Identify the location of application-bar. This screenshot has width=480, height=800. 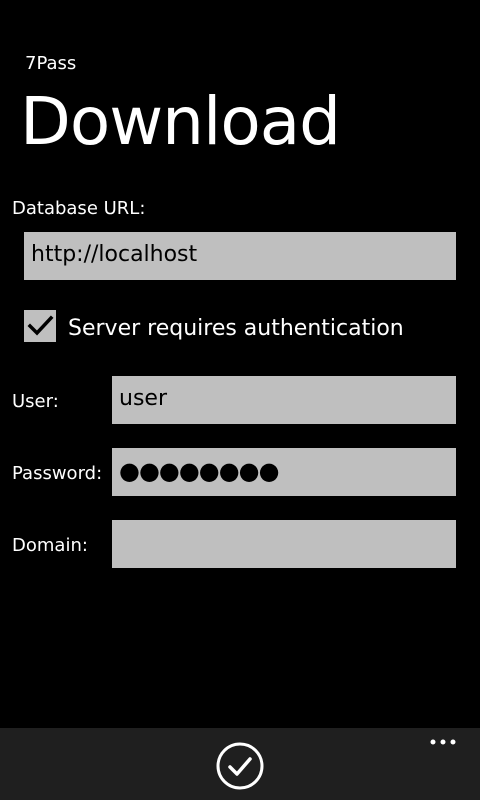
(240, 764).